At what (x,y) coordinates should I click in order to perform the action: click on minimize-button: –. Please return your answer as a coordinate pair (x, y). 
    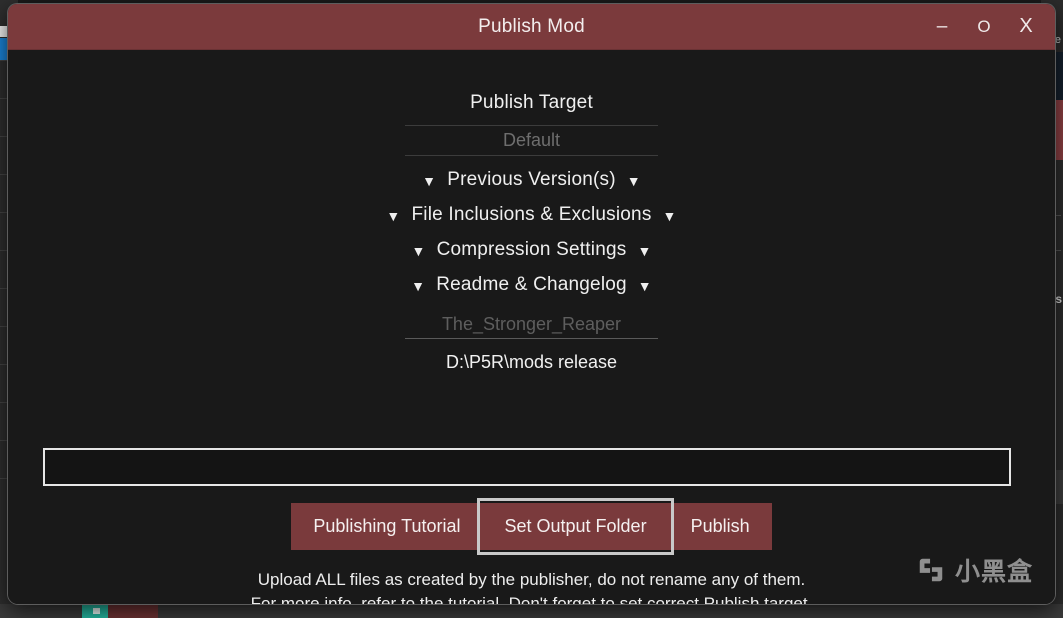
    Looking at the image, I should click on (942, 27).